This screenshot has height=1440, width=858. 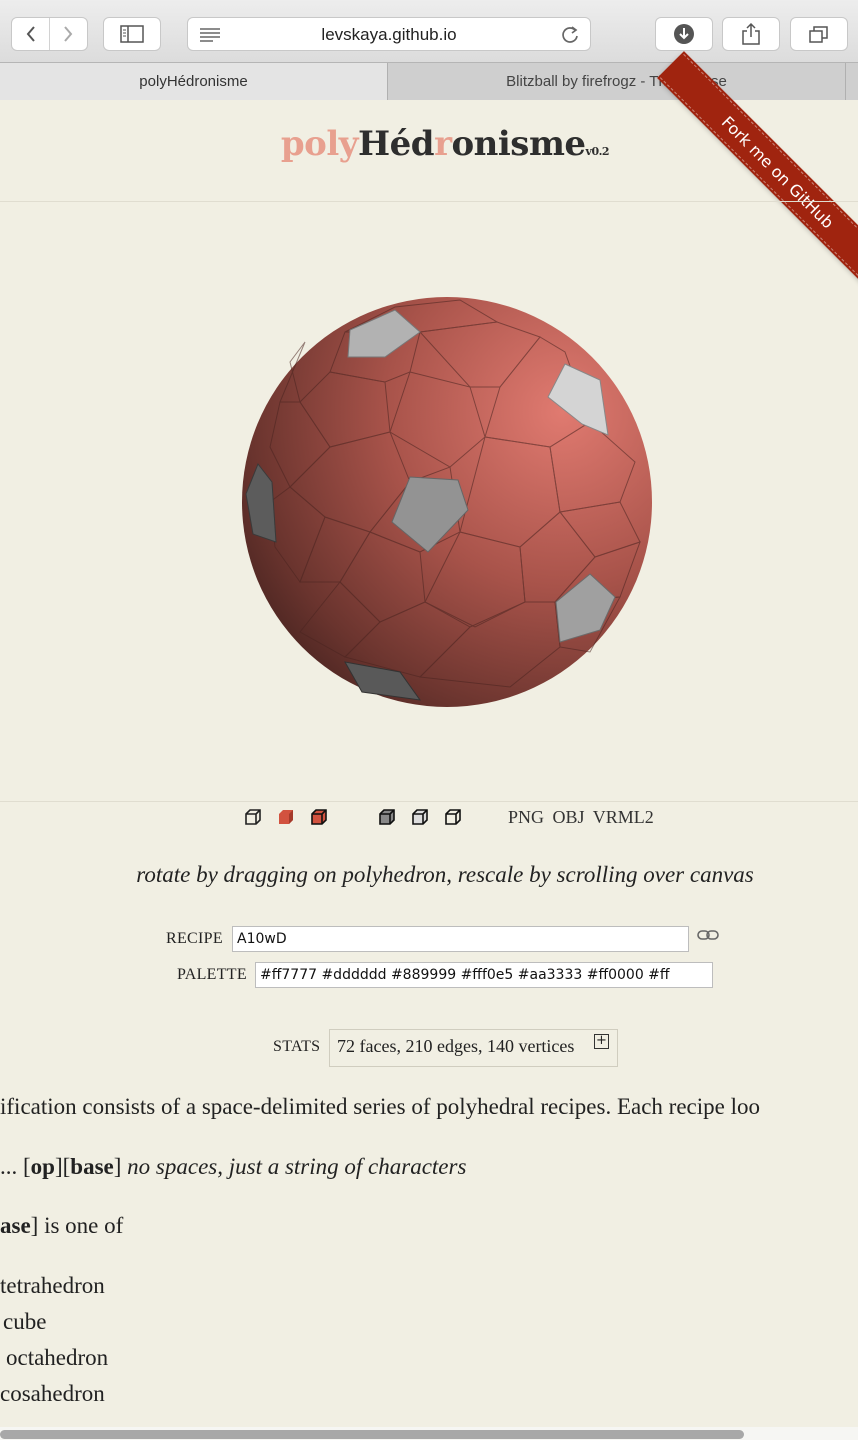 What do you see at coordinates (456, 1046) in the screenshot?
I see `stats-value: 72 faces, 210 edges, 140 vertices` at bounding box center [456, 1046].